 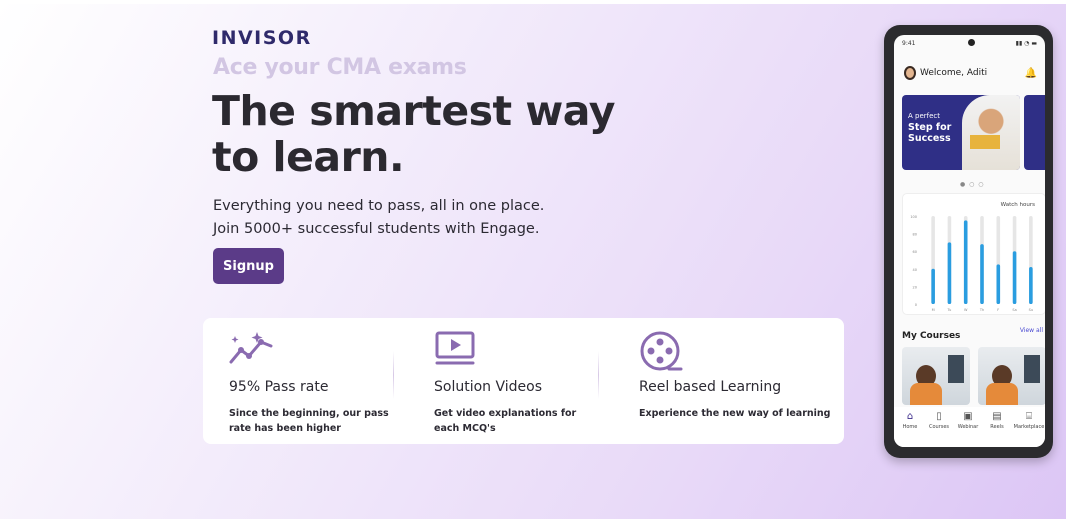 What do you see at coordinates (910, 73) in the screenshot?
I see `avatar` at bounding box center [910, 73].